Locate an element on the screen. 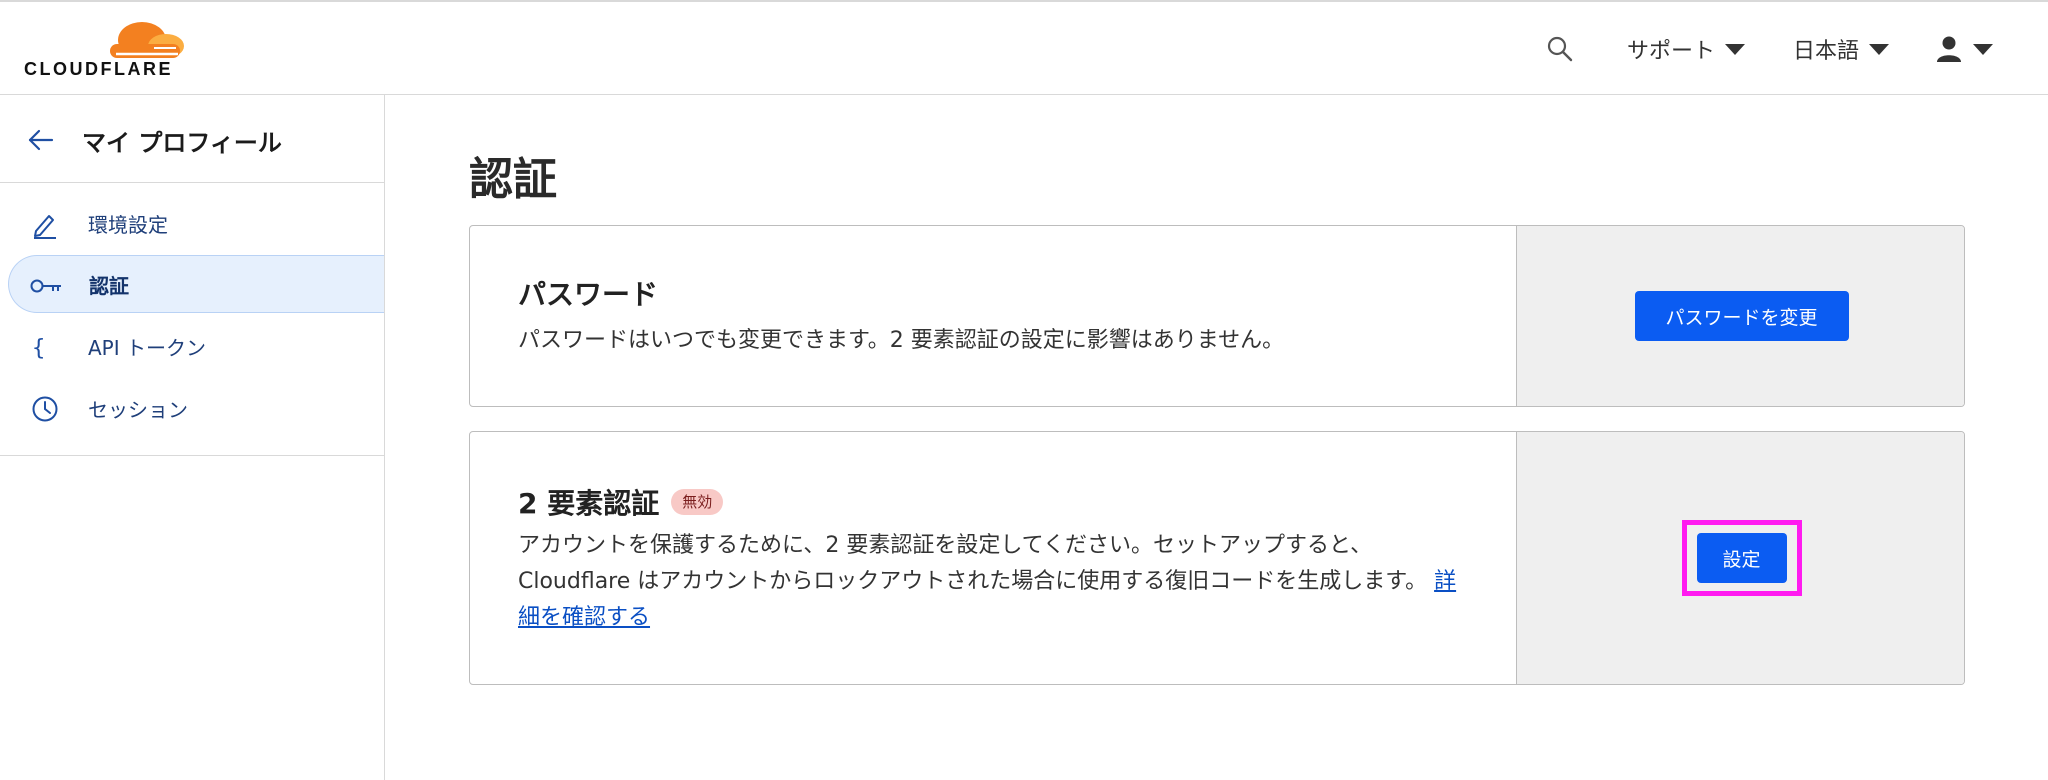 Image resolution: width=2048 pixels, height=780 pixels. password-card-actions: パスワードを変更 is located at coordinates (1740, 316).